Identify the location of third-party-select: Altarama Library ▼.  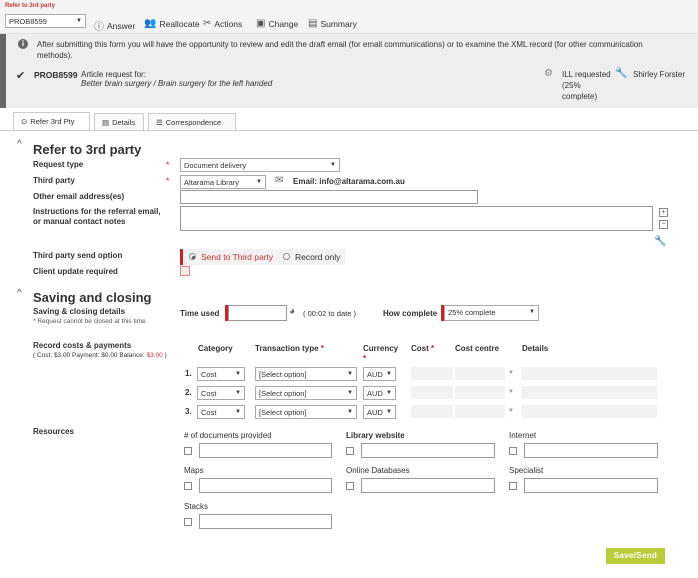
(223, 182).